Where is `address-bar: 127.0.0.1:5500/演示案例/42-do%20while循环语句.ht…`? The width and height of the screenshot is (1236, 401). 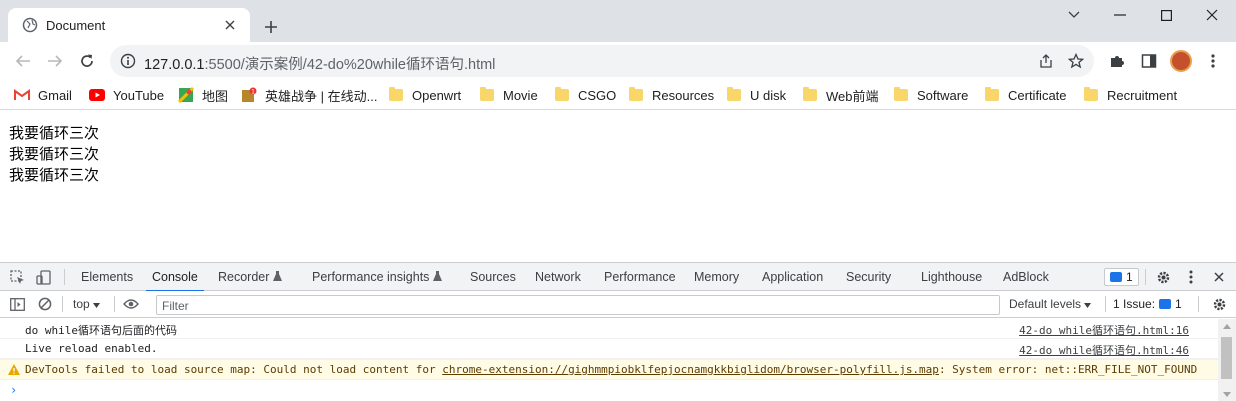 address-bar: 127.0.0.1:5500/演示案例/42-do%20while循环语句.ht… is located at coordinates (602, 61).